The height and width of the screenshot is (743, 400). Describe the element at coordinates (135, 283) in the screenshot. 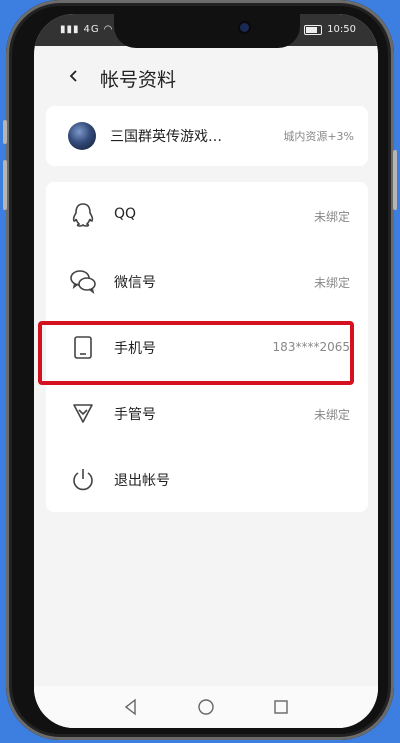

I see `row-label: 微信号` at that location.